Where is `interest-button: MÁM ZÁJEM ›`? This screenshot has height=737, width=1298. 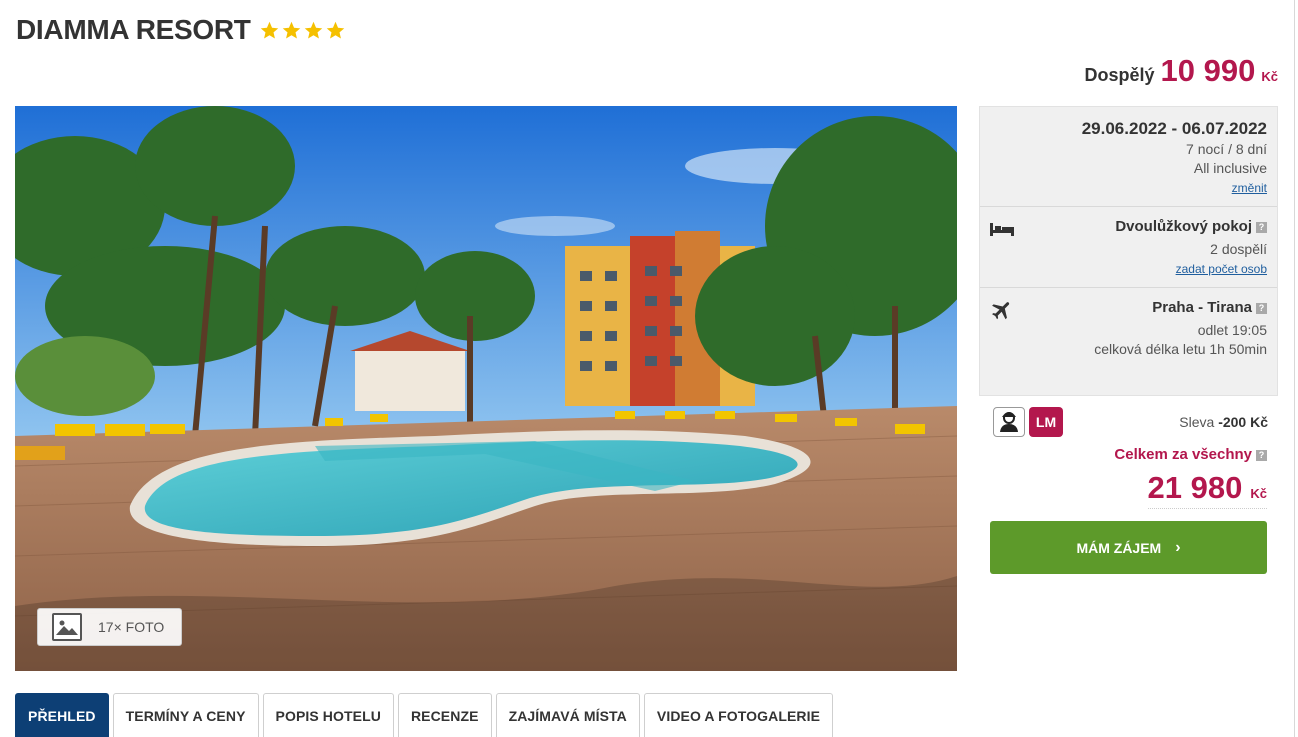 interest-button: MÁM ZÁJEM › is located at coordinates (1128, 547).